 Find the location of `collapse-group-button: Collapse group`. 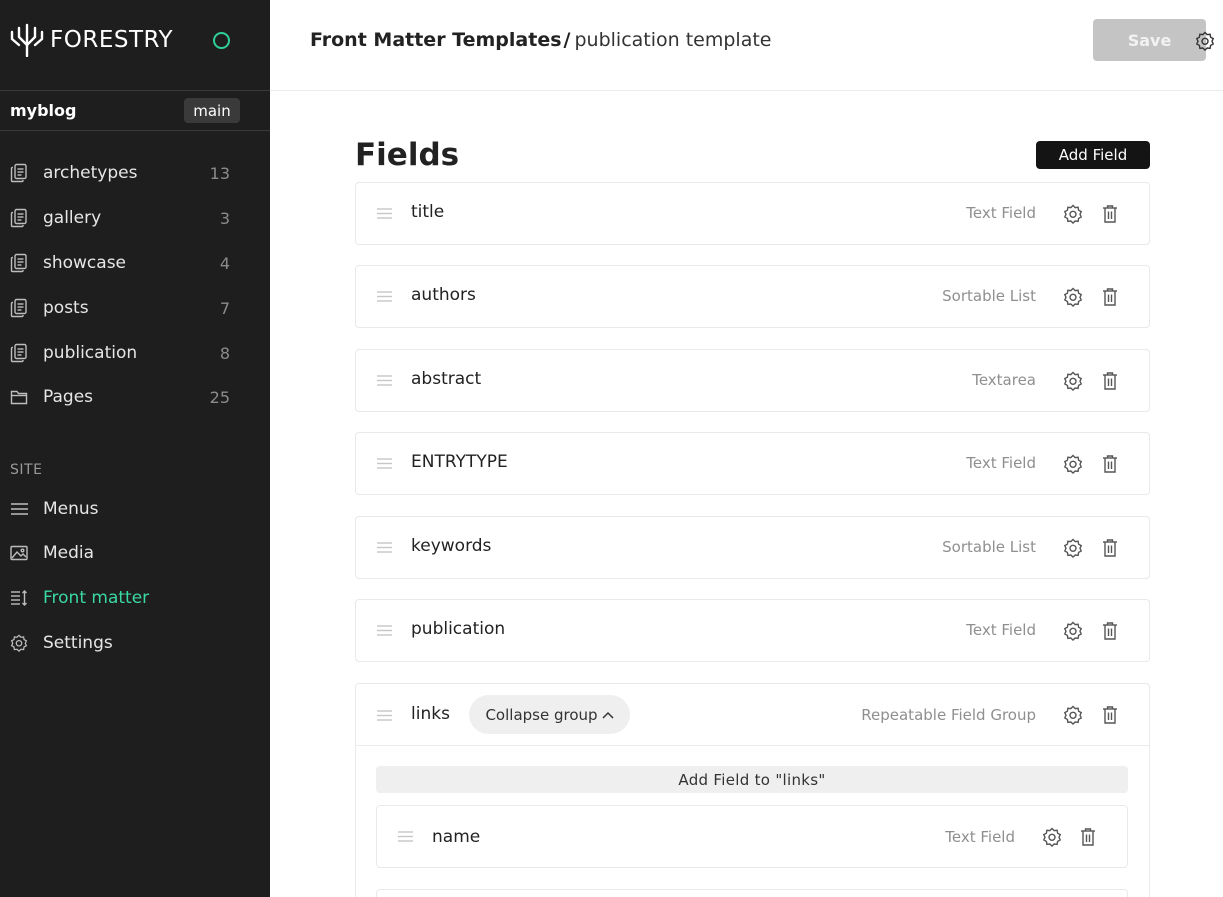

collapse-group-button: Collapse group is located at coordinates (549, 714).